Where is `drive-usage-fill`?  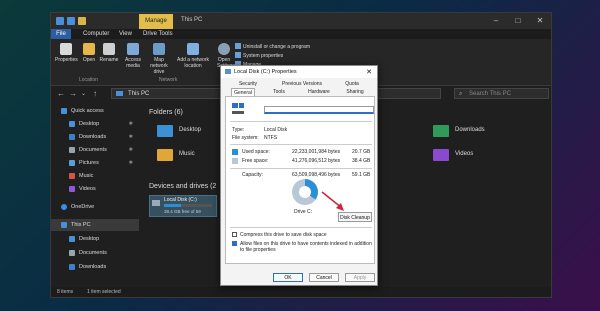 drive-usage-fill is located at coordinates (172, 205).